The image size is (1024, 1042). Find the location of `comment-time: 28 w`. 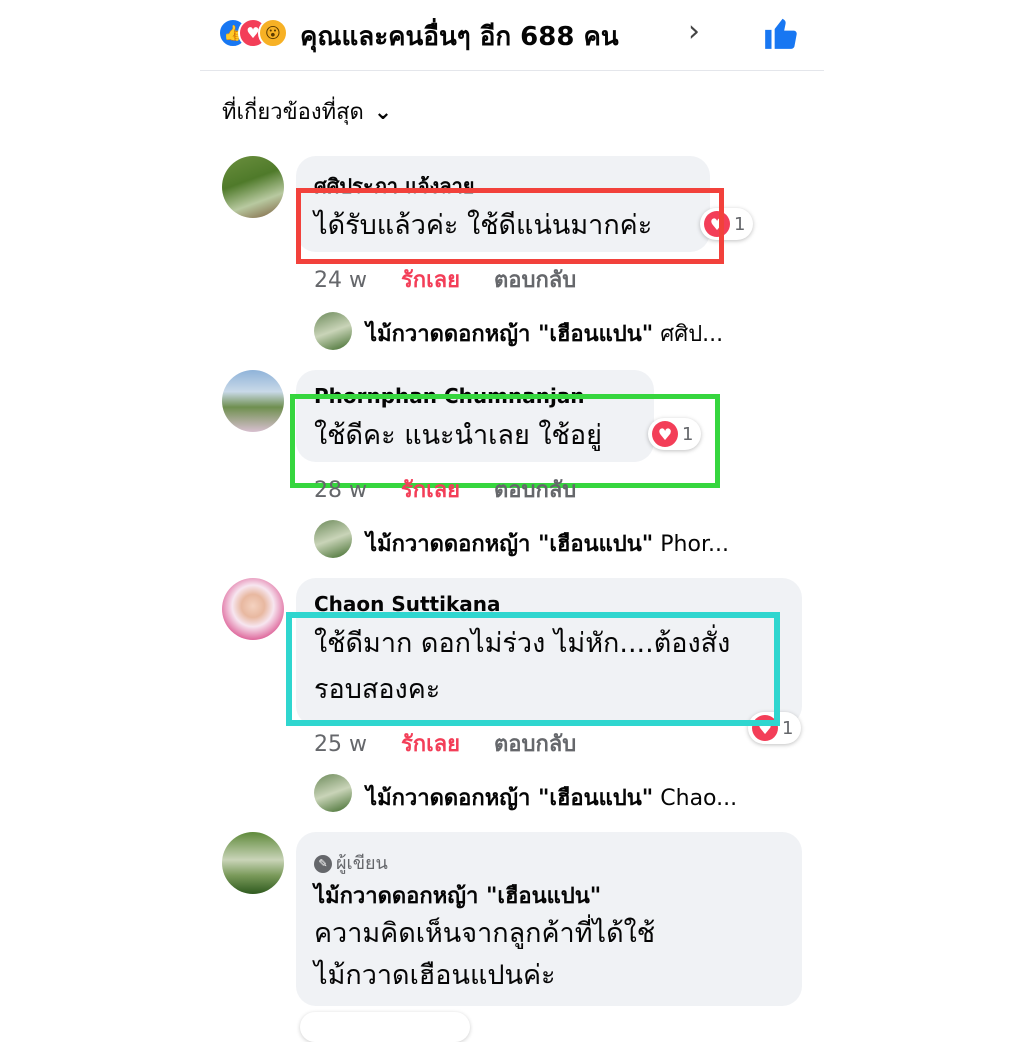

comment-time: 28 w is located at coordinates (340, 490).